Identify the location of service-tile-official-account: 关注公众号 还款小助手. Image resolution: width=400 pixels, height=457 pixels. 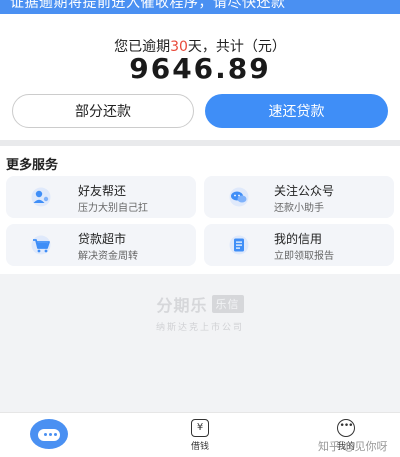
(299, 197).